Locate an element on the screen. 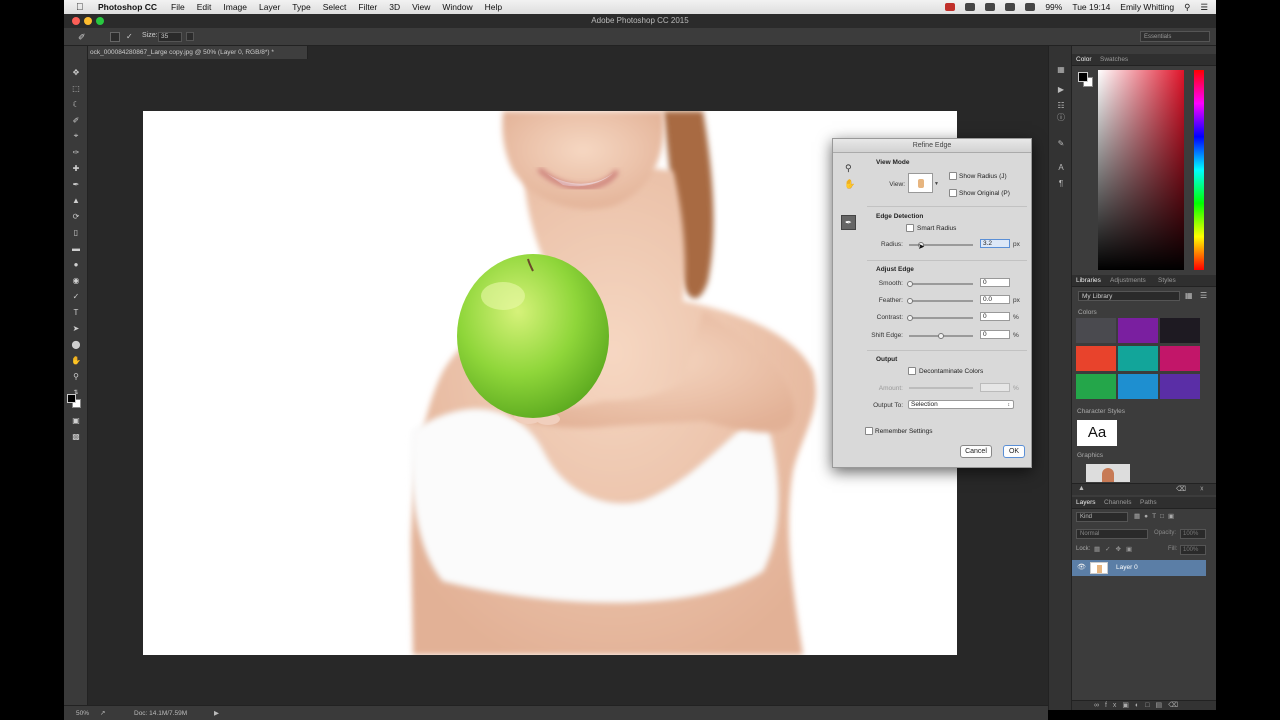  shift-edge-slider-thumb is located at coordinates (941, 336).